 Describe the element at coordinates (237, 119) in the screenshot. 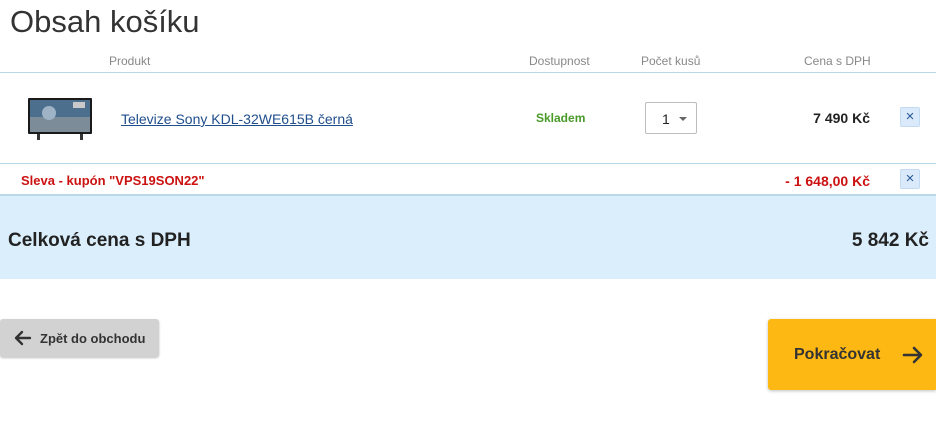

I see `product-link: Televize Sony KDL-32WE615B černá` at that location.